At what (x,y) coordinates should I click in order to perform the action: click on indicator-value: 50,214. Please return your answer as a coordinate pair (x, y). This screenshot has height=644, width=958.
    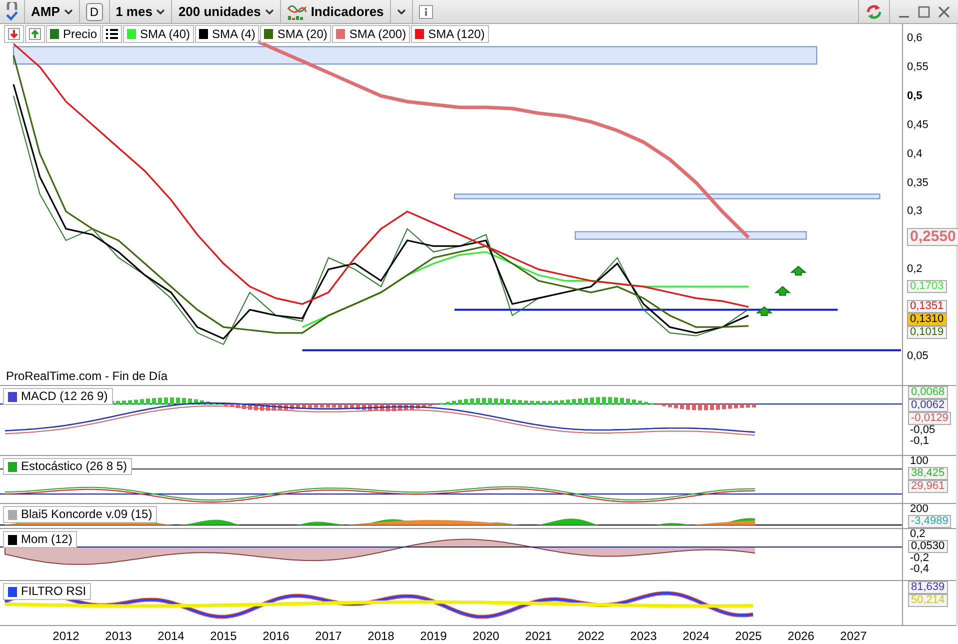
    Looking at the image, I should click on (928, 600).